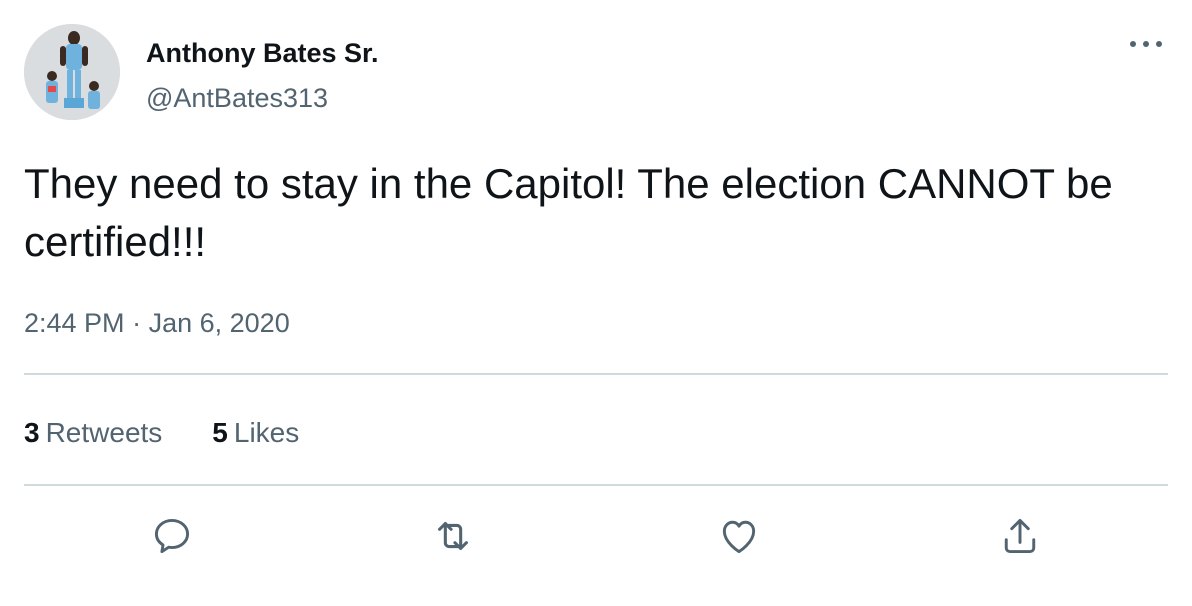  I want to click on tweet-stats: 3 Retweets 5 Likes, so click(161, 433).